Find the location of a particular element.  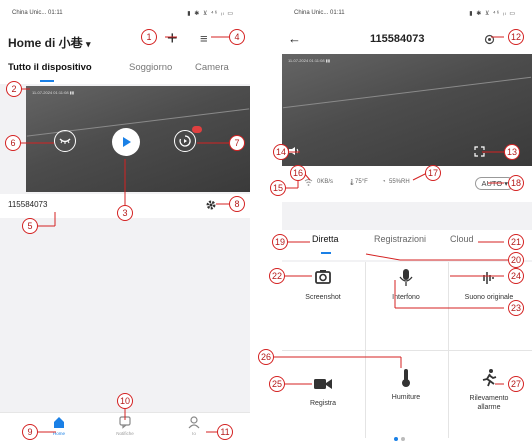

page-dot is located at coordinates (403, 439).